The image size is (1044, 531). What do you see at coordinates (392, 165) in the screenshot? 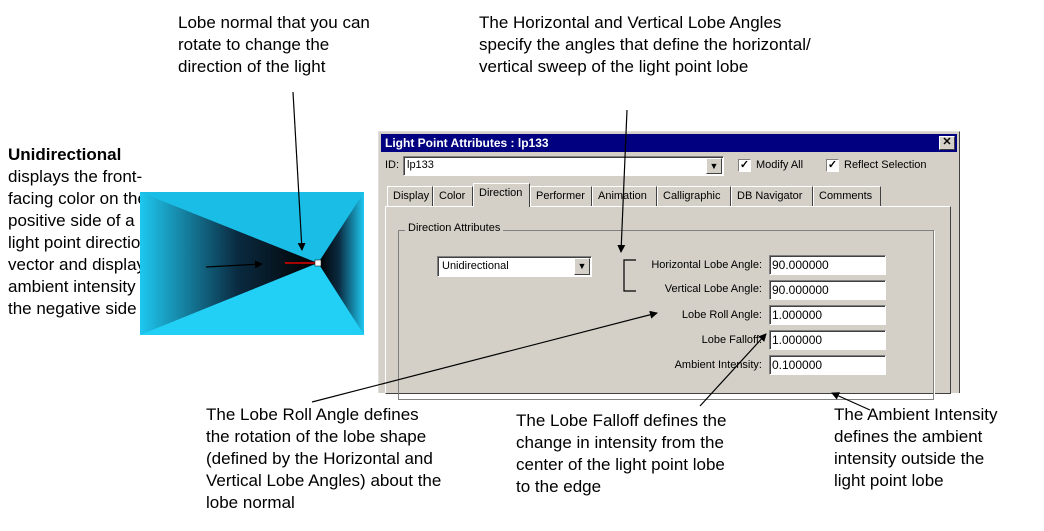
I see `id-label: ID:` at bounding box center [392, 165].